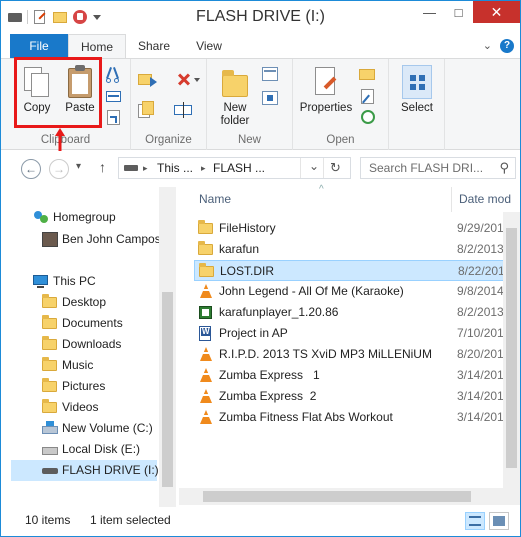  What do you see at coordinates (429, 12) in the screenshot?
I see `minimize-button: —` at bounding box center [429, 12].